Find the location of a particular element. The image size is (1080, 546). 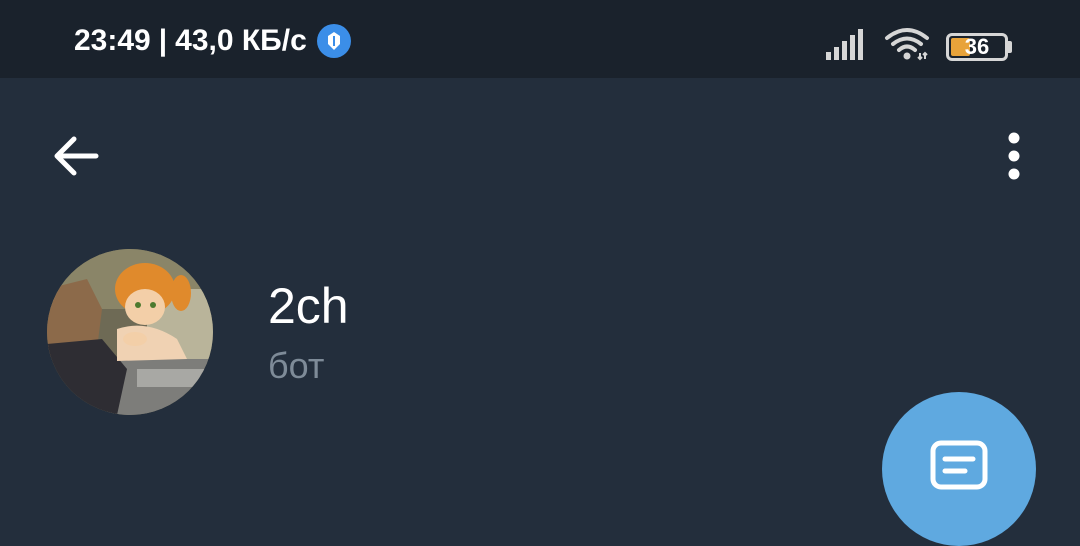

back-button is located at coordinates (76, 156).